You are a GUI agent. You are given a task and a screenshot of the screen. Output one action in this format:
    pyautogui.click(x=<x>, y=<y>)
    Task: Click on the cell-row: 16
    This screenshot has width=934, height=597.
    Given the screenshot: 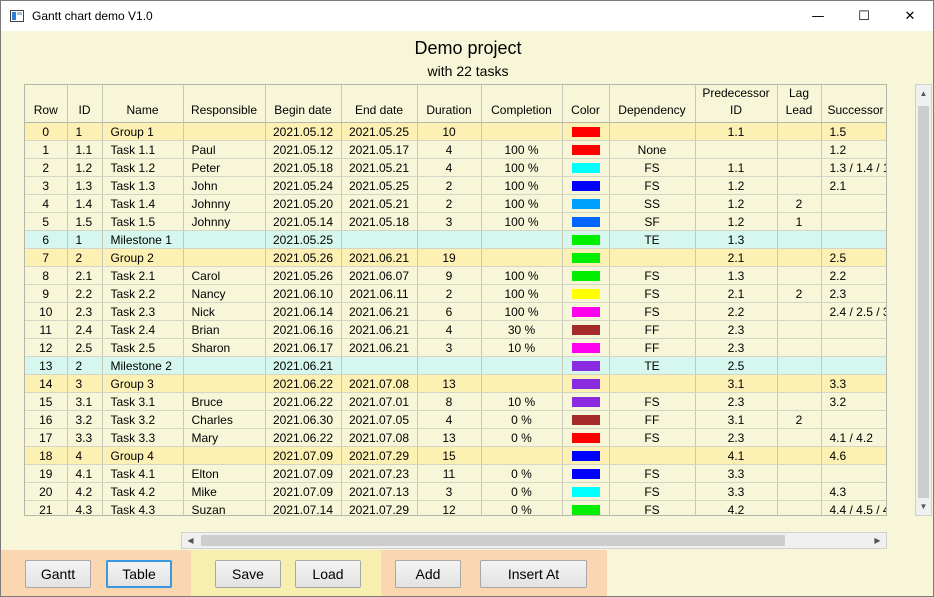 What is the action you would take?
    pyautogui.click(x=46, y=419)
    